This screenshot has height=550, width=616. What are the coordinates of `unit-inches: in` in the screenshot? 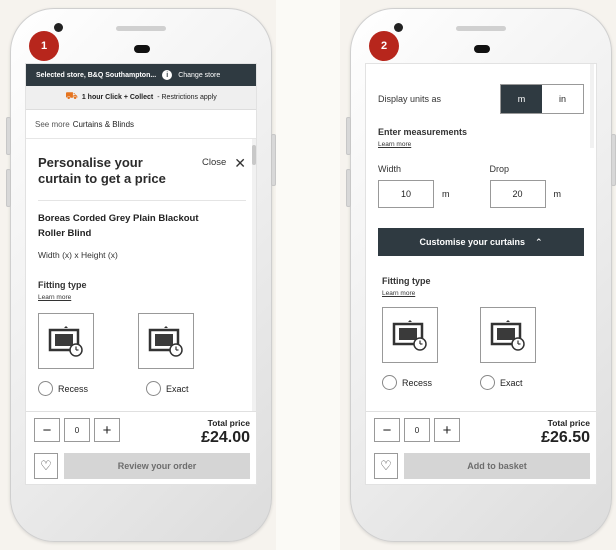 It's located at (562, 99).